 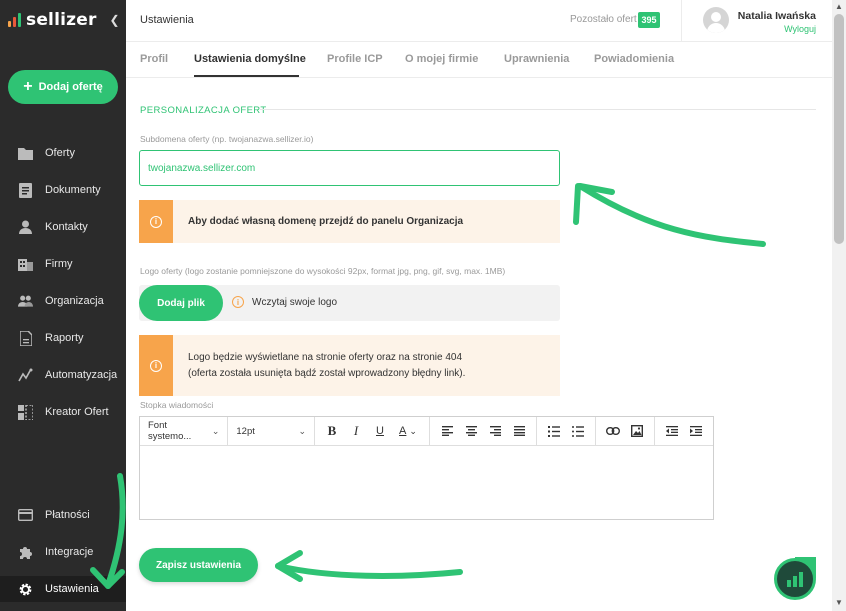 What do you see at coordinates (554, 431) in the screenshot?
I see `numbered-list-icon` at bounding box center [554, 431].